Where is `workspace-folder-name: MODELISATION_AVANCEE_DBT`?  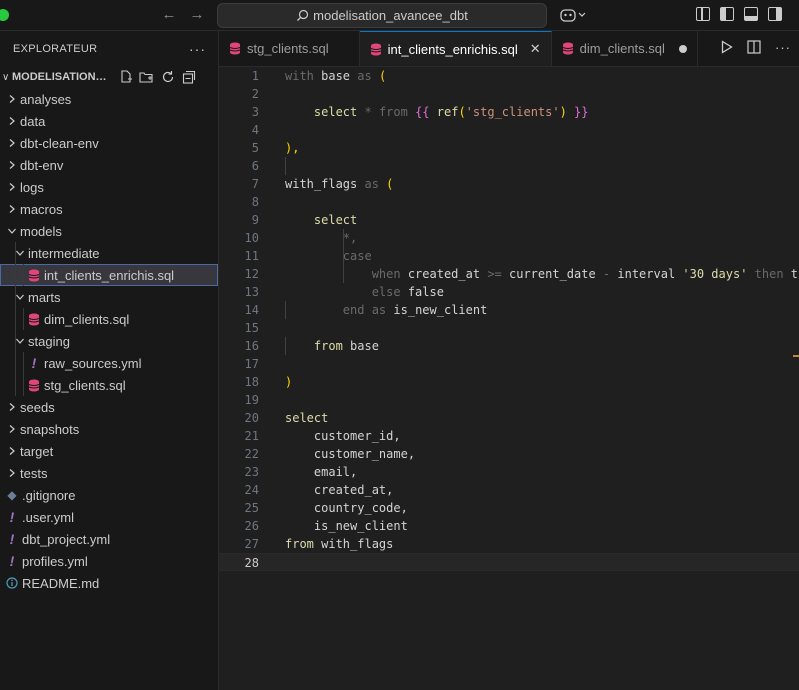
workspace-folder-name: MODELISATION_AVANCEE_DBT is located at coordinates (61, 77).